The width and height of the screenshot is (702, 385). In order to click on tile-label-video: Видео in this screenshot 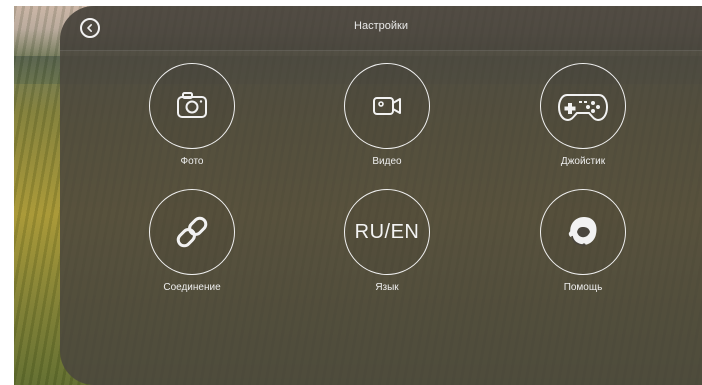, I will do `click(387, 161)`.